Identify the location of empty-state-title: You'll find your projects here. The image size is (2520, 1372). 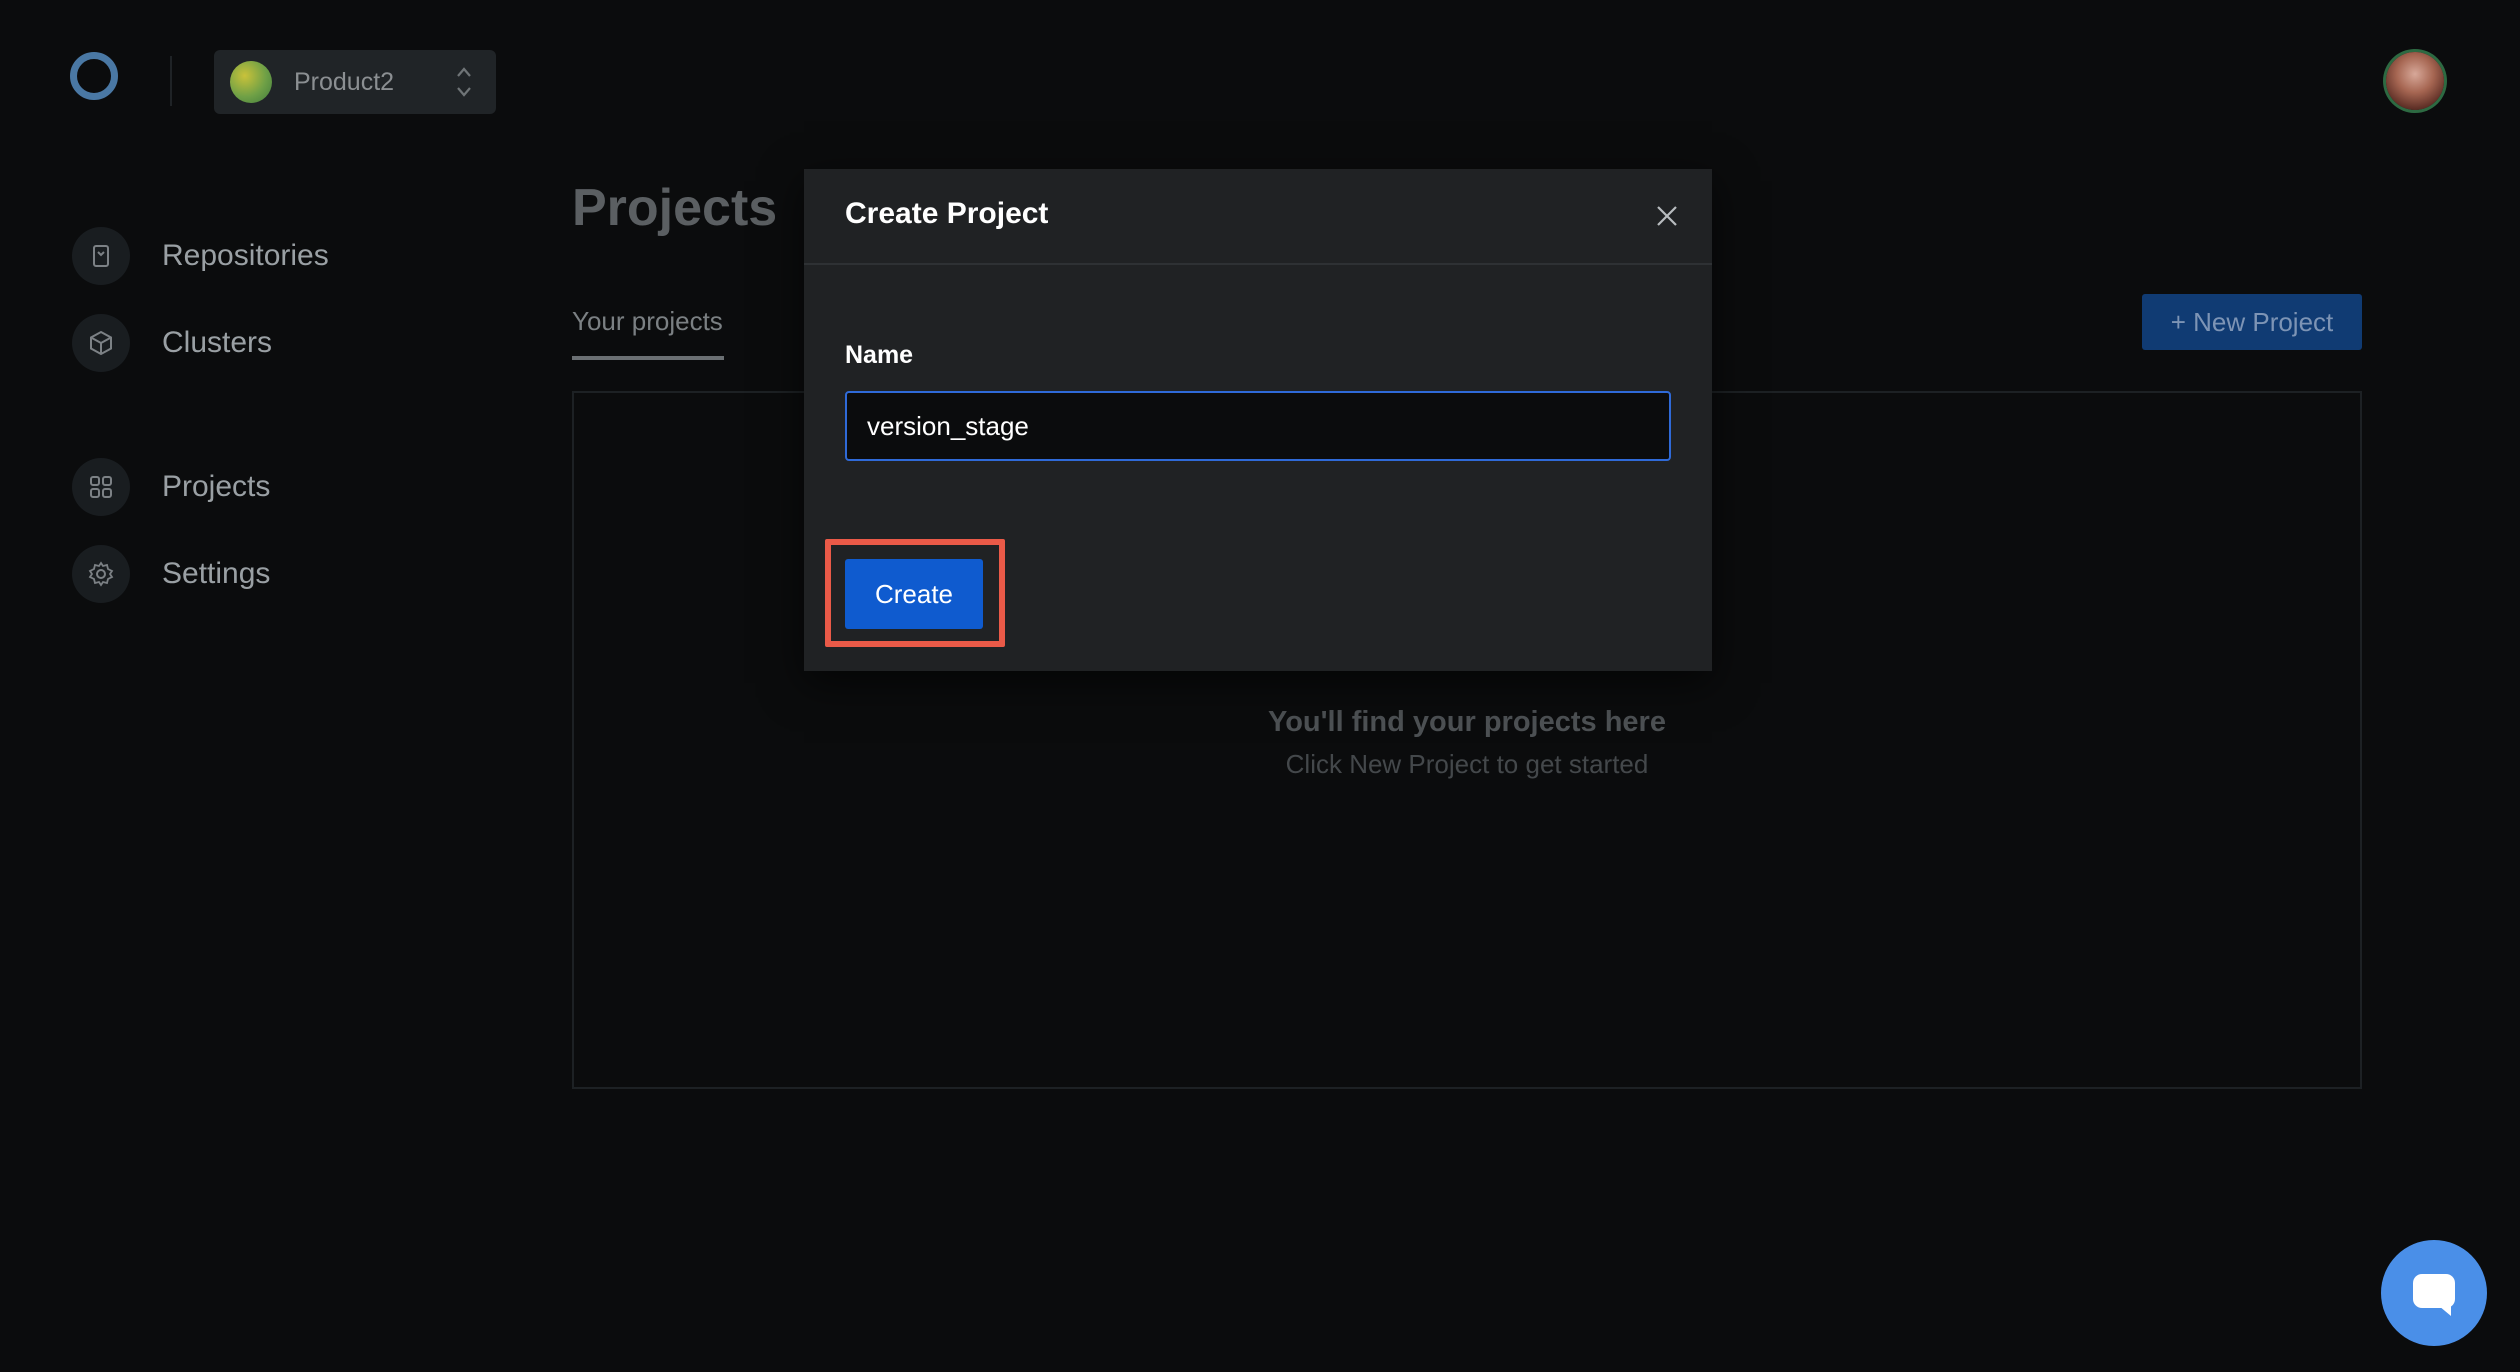
(1467, 722).